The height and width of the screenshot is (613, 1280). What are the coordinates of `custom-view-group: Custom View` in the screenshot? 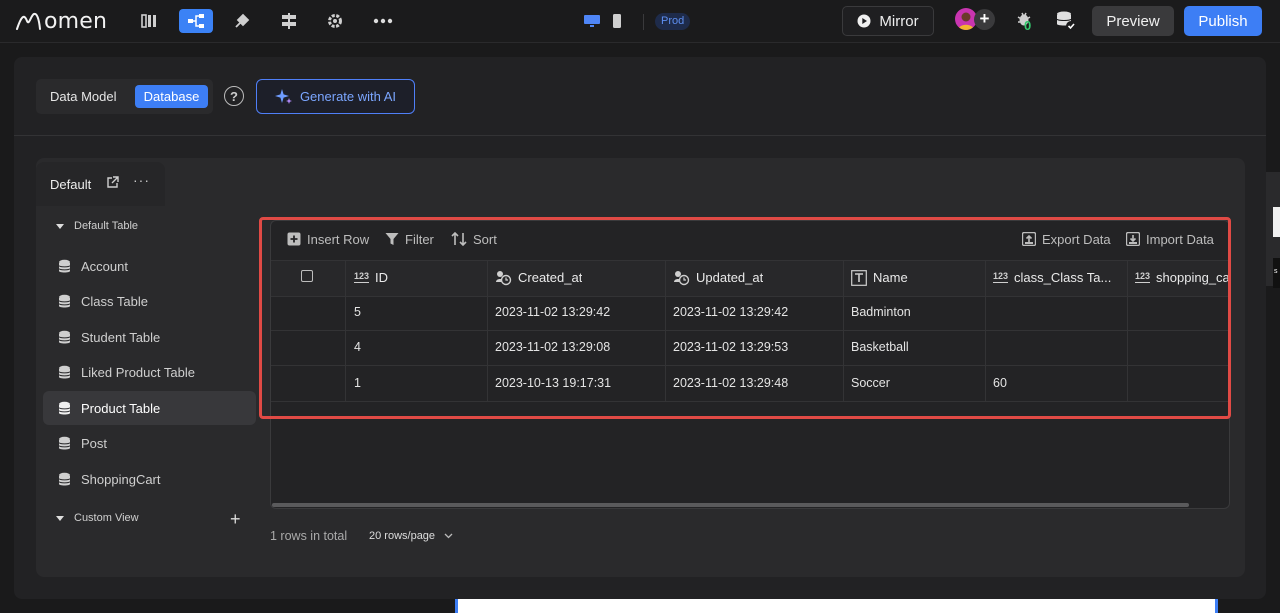 It's located at (97, 518).